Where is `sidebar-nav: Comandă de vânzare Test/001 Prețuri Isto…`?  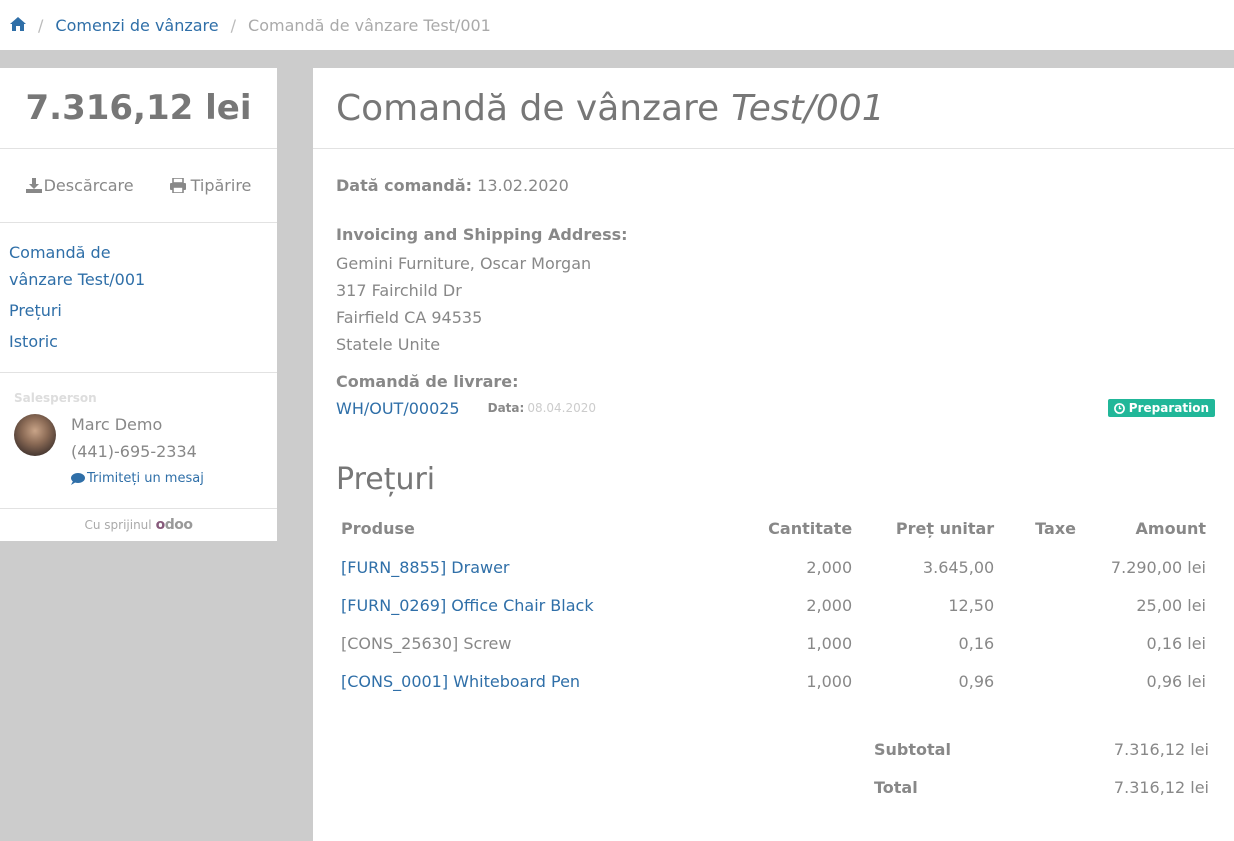
sidebar-nav: Comandă de vânzare Test/001 Prețuri Isto… is located at coordinates (138, 298).